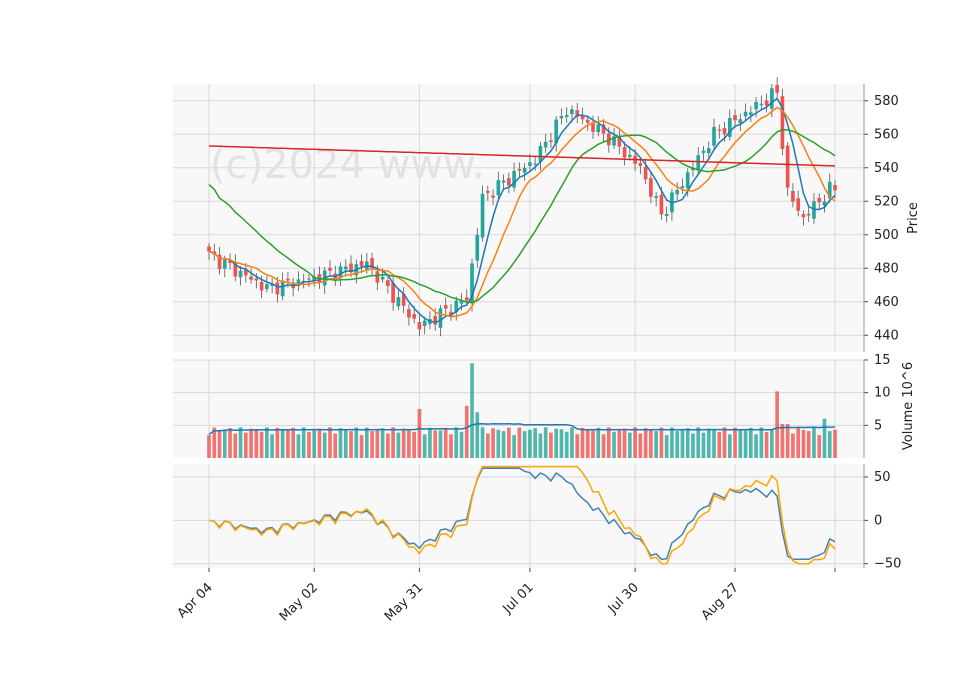 This screenshot has width=960, height=690. What do you see at coordinates (887, 564) in the screenshot?
I see `oscillator-tick-label: −50` at bounding box center [887, 564].